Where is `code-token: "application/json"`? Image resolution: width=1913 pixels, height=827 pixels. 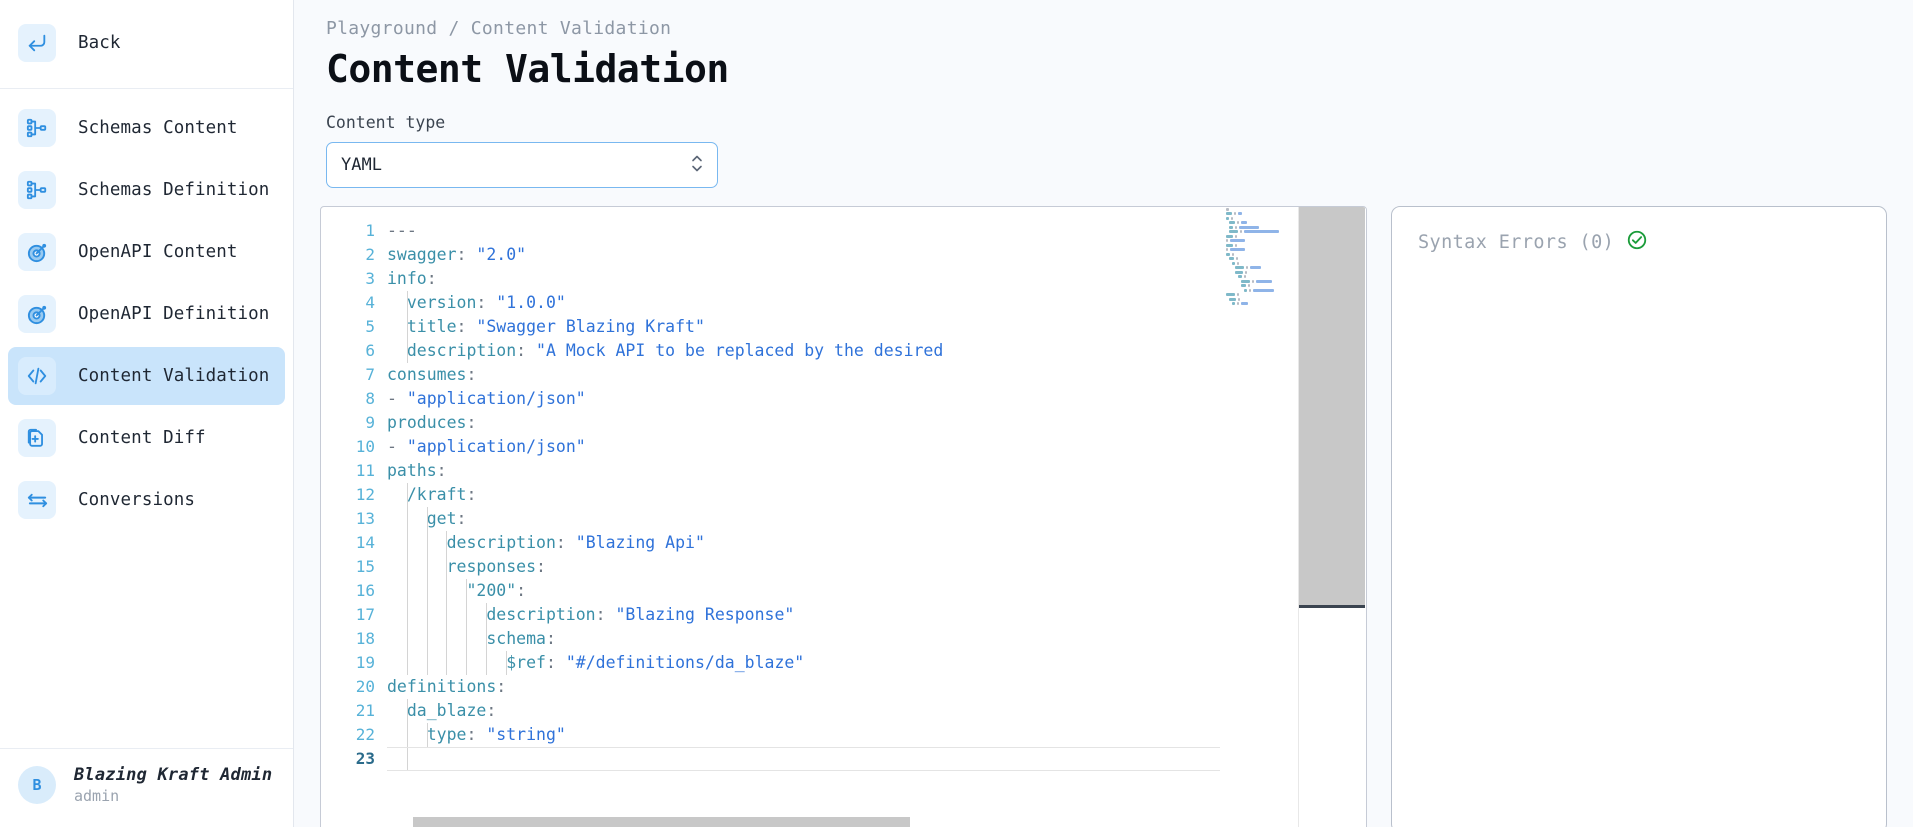 code-token: "application/json" is located at coordinates (496, 398).